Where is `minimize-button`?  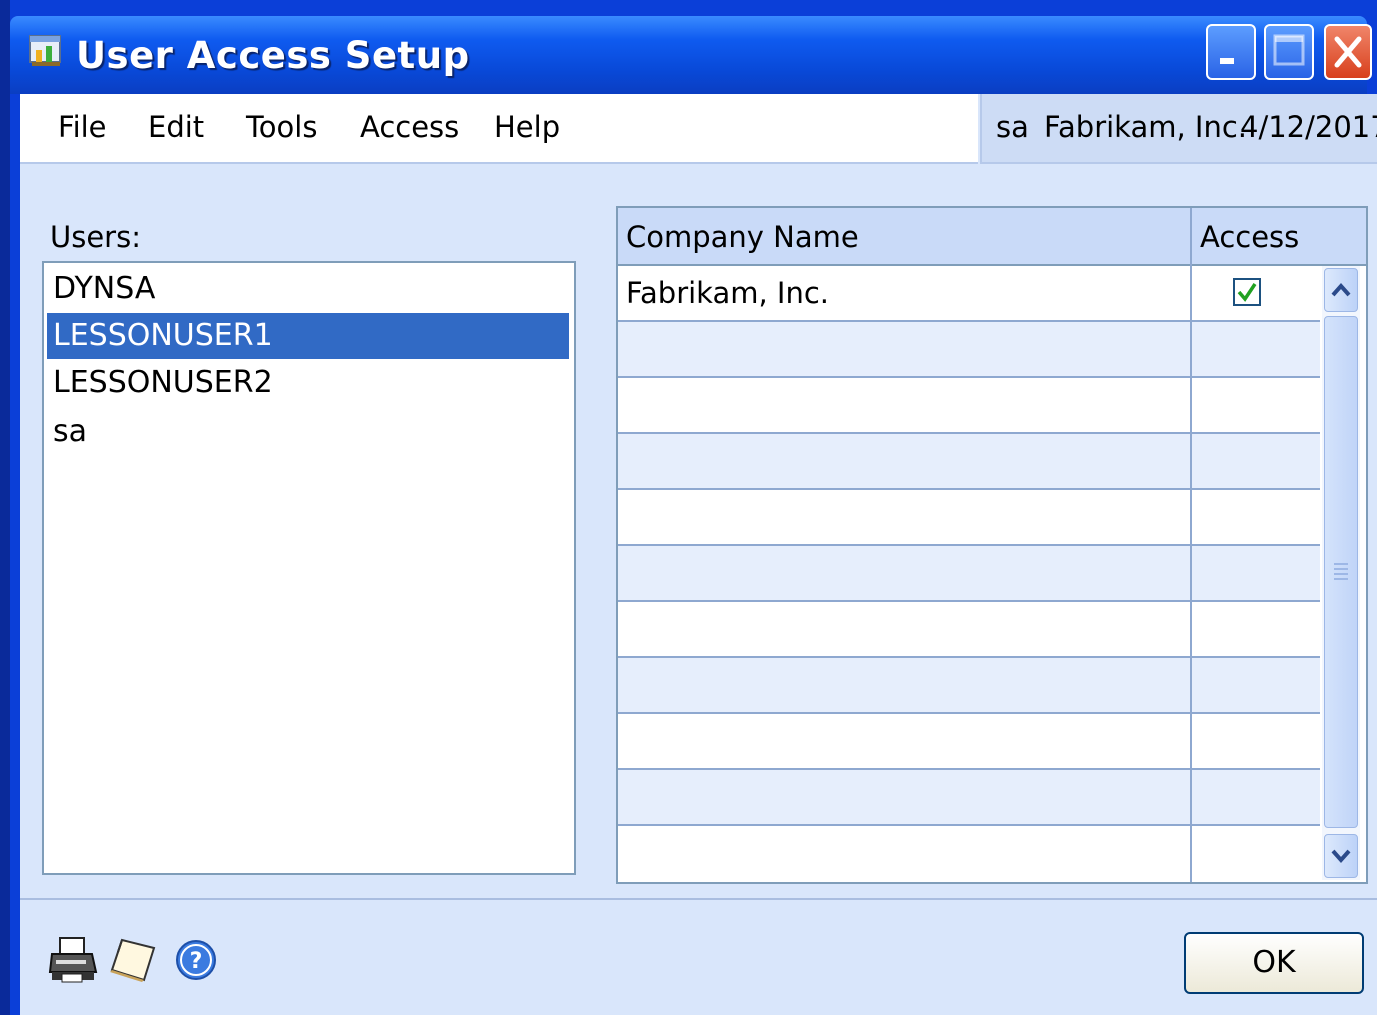
minimize-button is located at coordinates (1231, 52).